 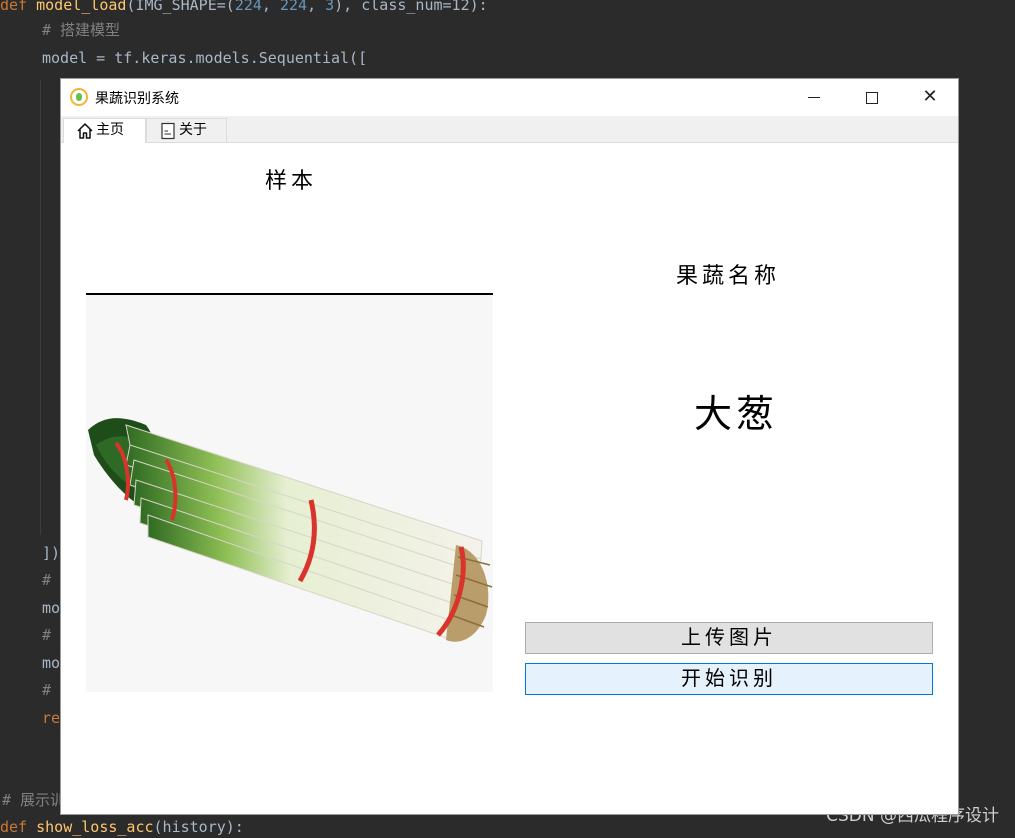 What do you see at coordinates (193, 130) in the screenshot?
I see `tab-about-label: 关于` at bounding box center [193, 130].